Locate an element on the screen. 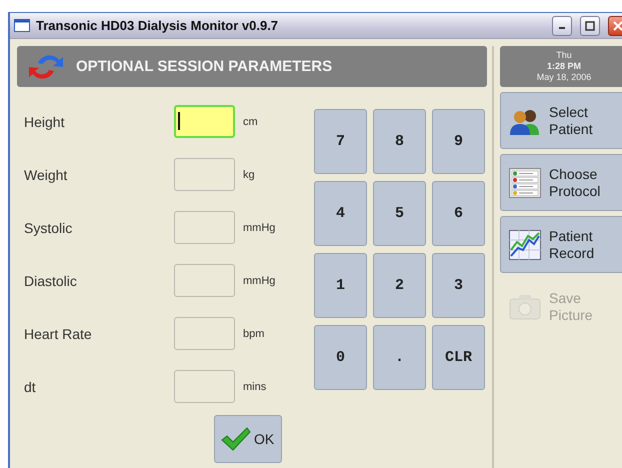 The image size is (622, 468). field-label: Weight is located at coordinates (46, 174).